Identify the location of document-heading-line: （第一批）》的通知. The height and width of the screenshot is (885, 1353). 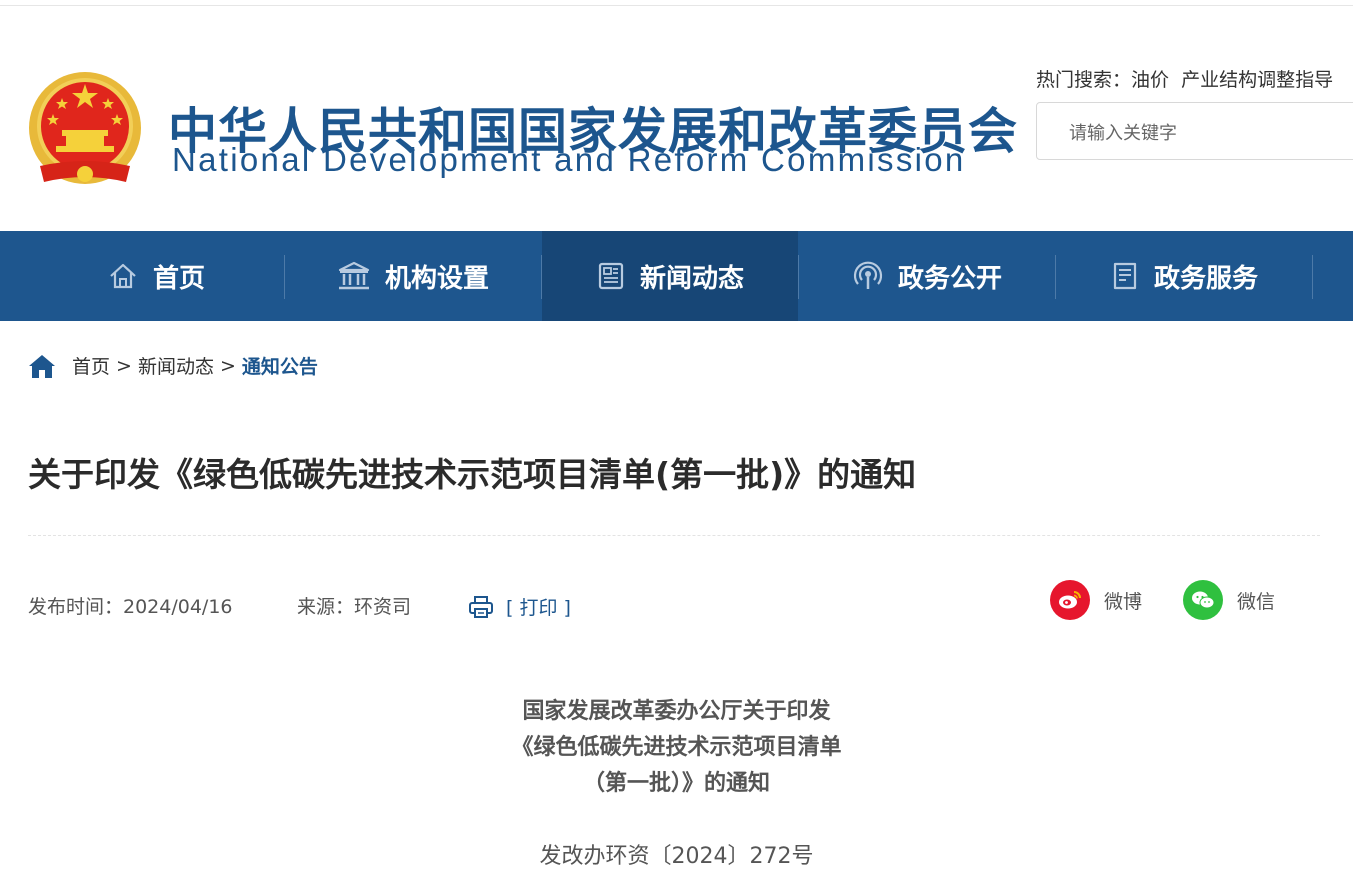
(676, 783).